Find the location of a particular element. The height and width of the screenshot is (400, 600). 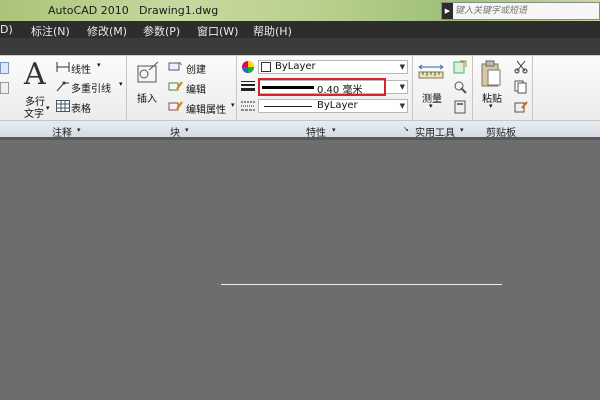

linetype-dropdown: ByLayer ▼ is located at coordinates (333, 106).